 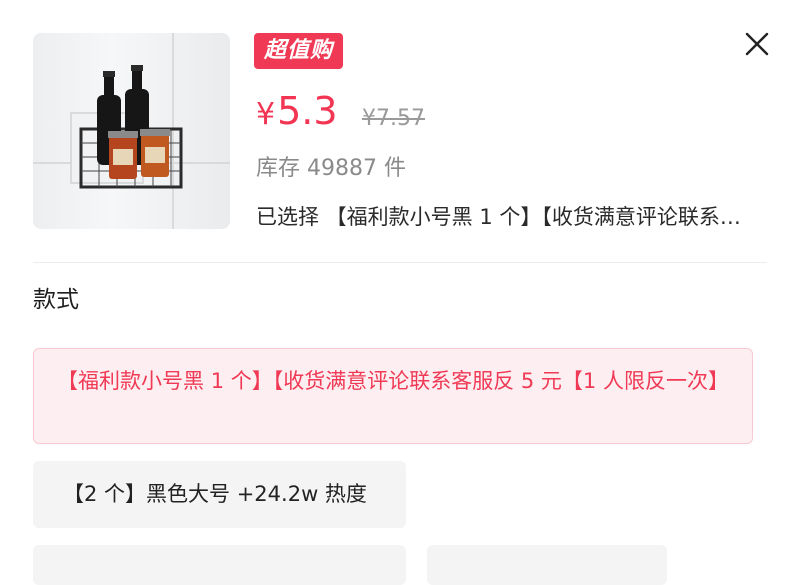 What do you see at coordinates (331, 168) in the screenshot?
I see `stock-count: 库存 49887 件` at bounding box center [331, 168].